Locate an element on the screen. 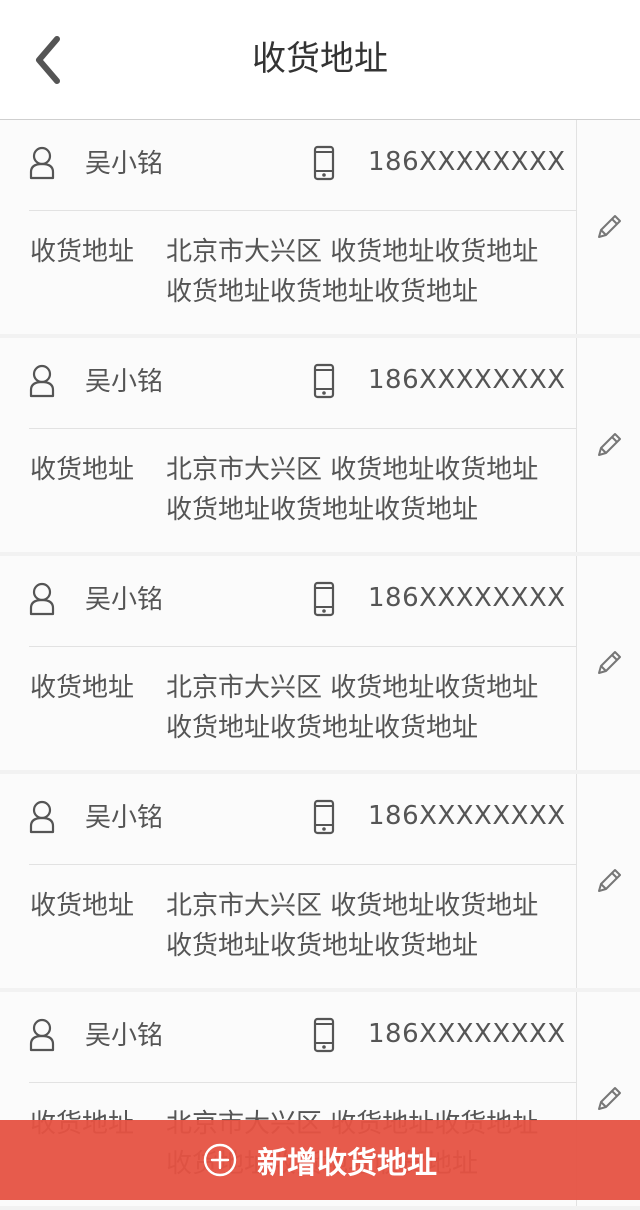 This screenshot has width=640, height=1210. add-address-label: 新增收货地址 is located at coordinates (347, 1163).